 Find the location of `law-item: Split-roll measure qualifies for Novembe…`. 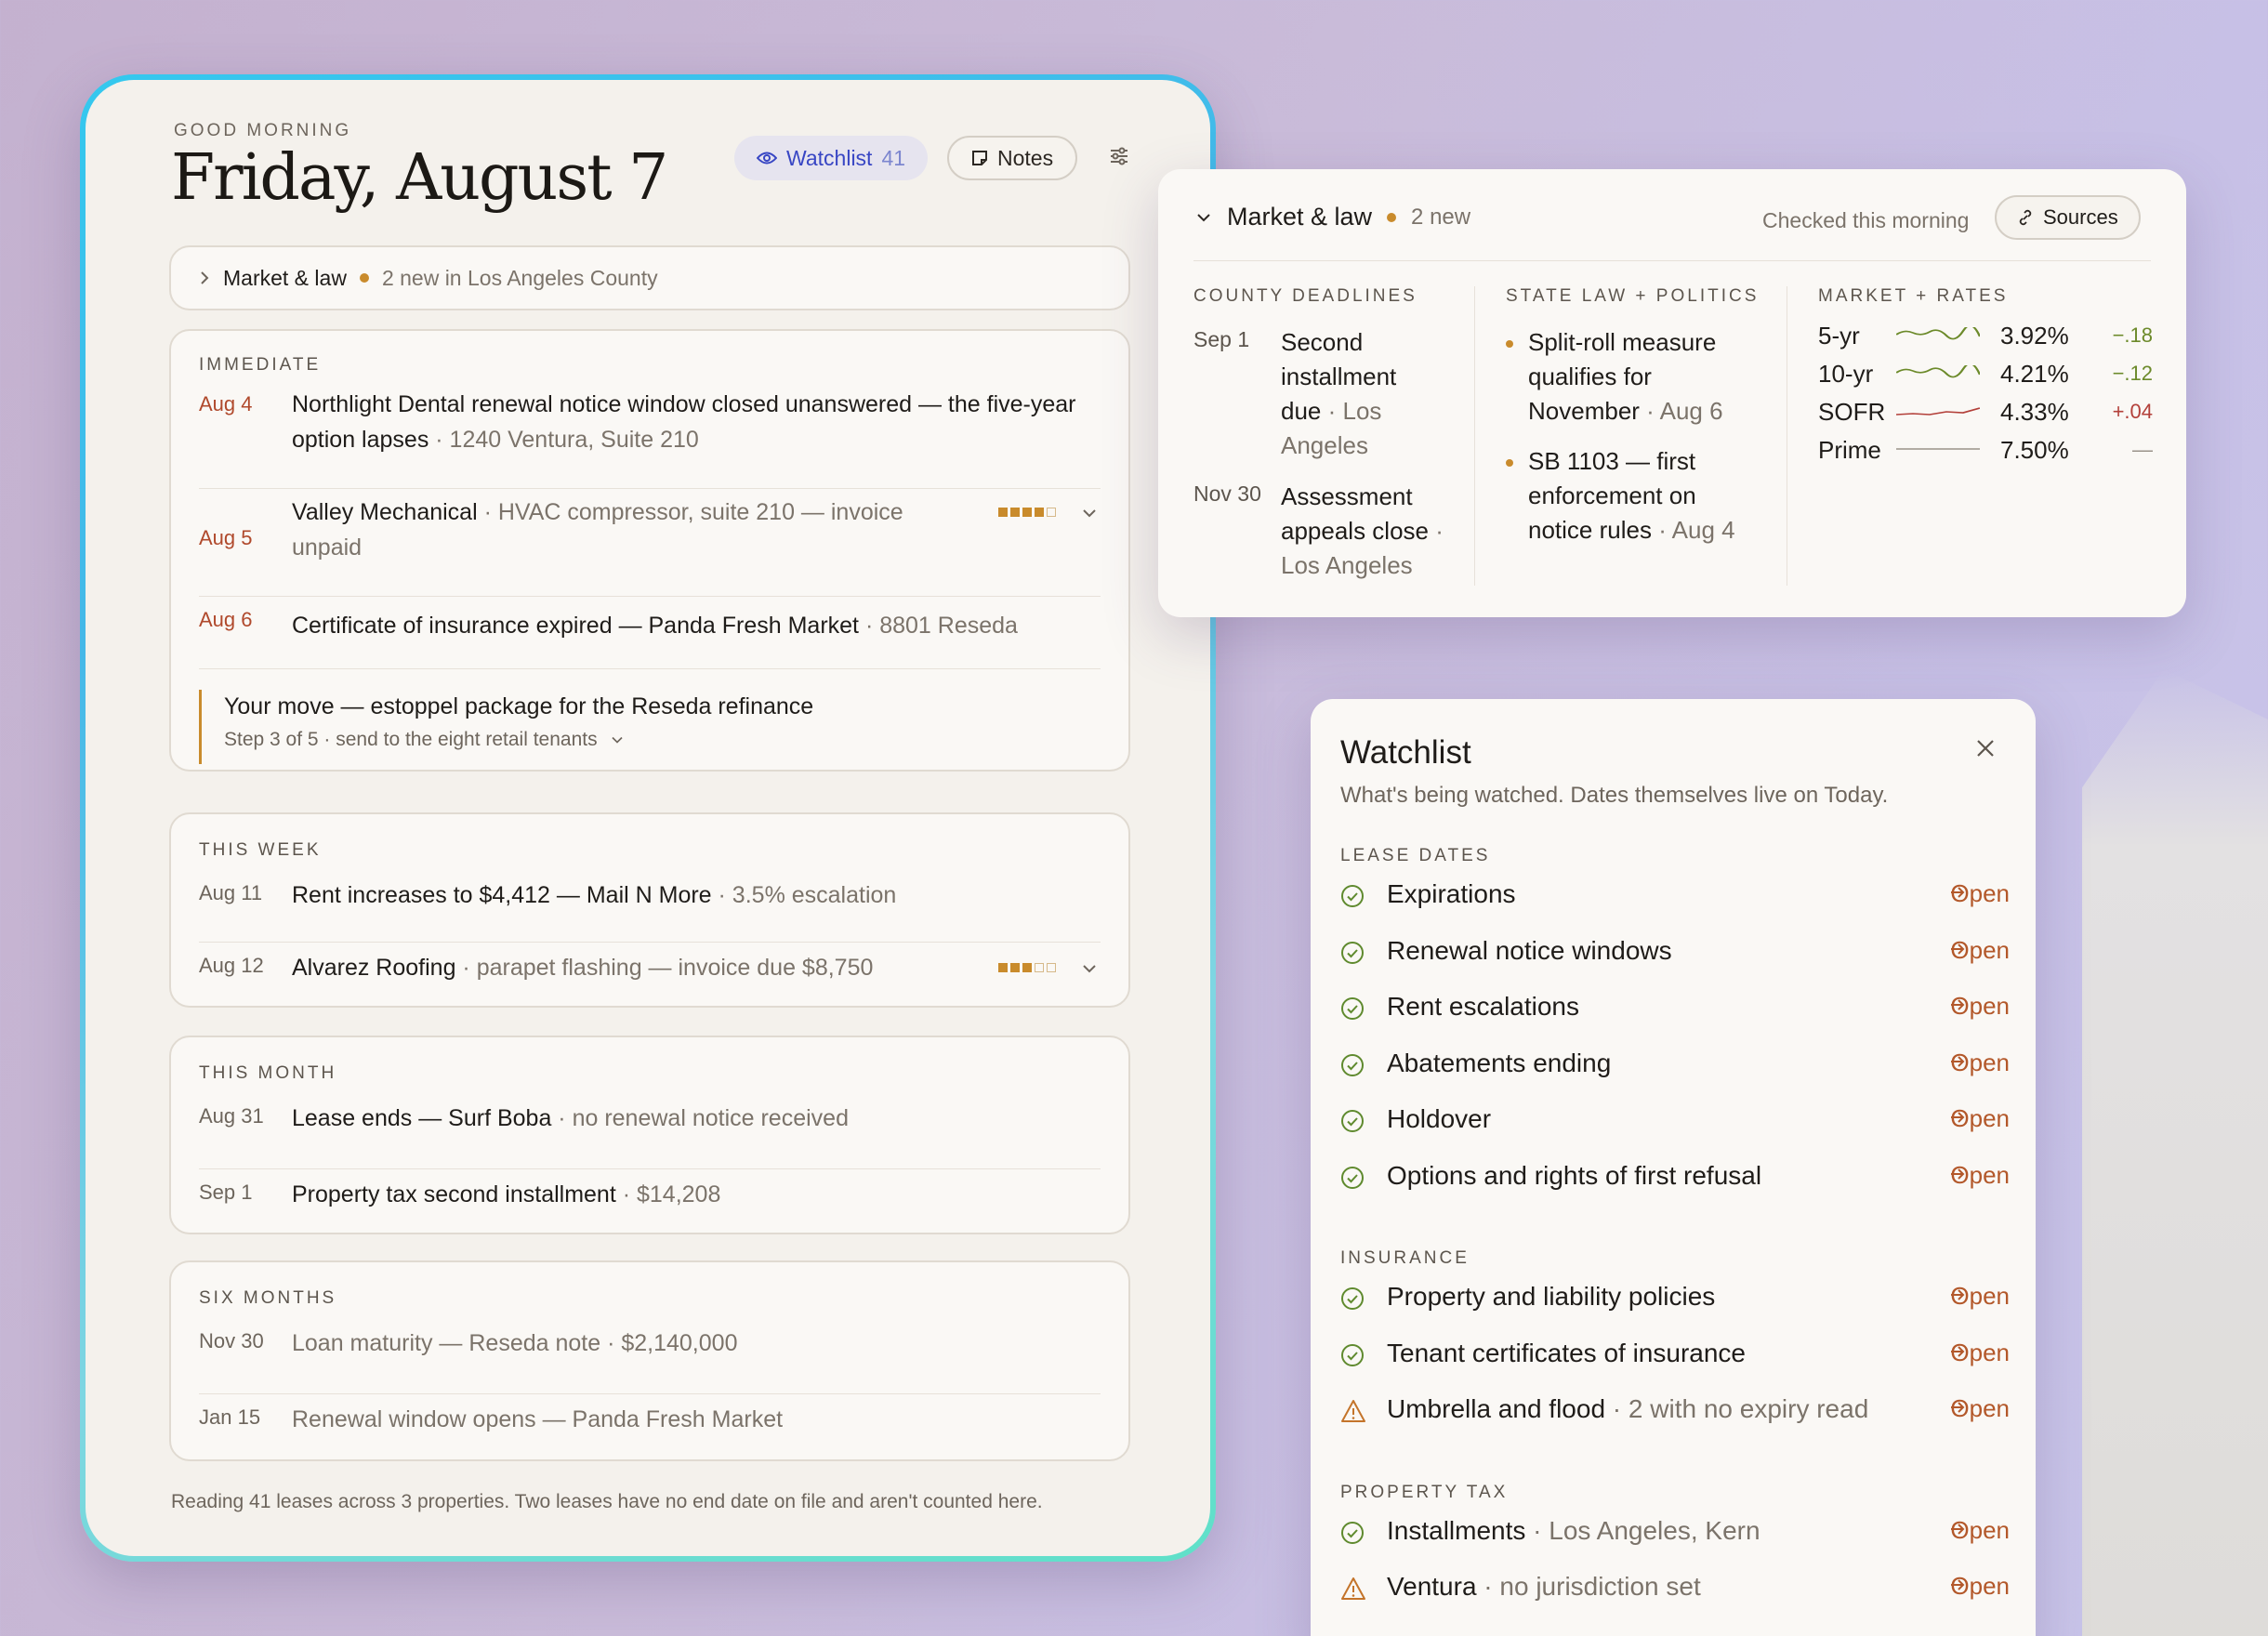

law-item: Split-roll measure qualifies for Novembe… is located at coordinates (1614, 377).